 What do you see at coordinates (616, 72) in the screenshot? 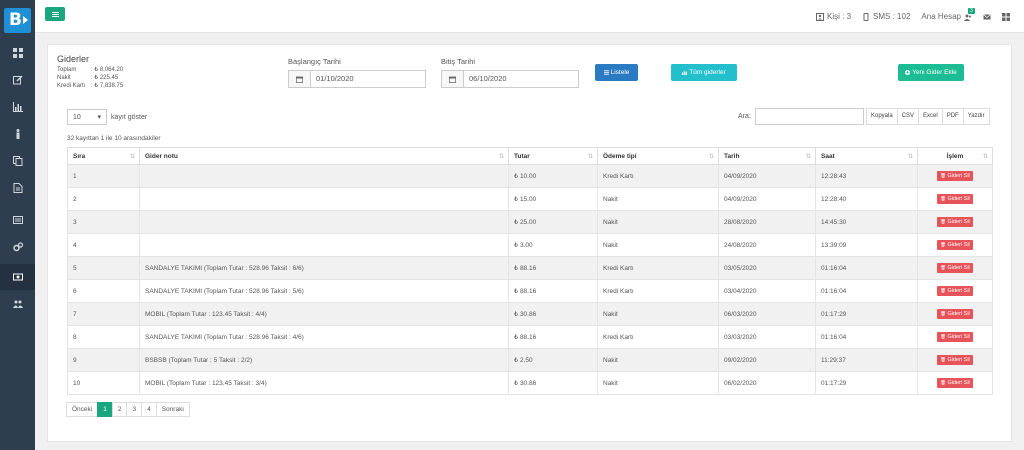
I see `list-button: Listele` at bounding box center [616, 72].